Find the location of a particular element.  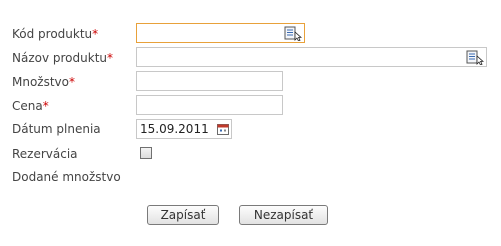

reservation-label-text: Rezervácia is located at coordinates (45, 154).